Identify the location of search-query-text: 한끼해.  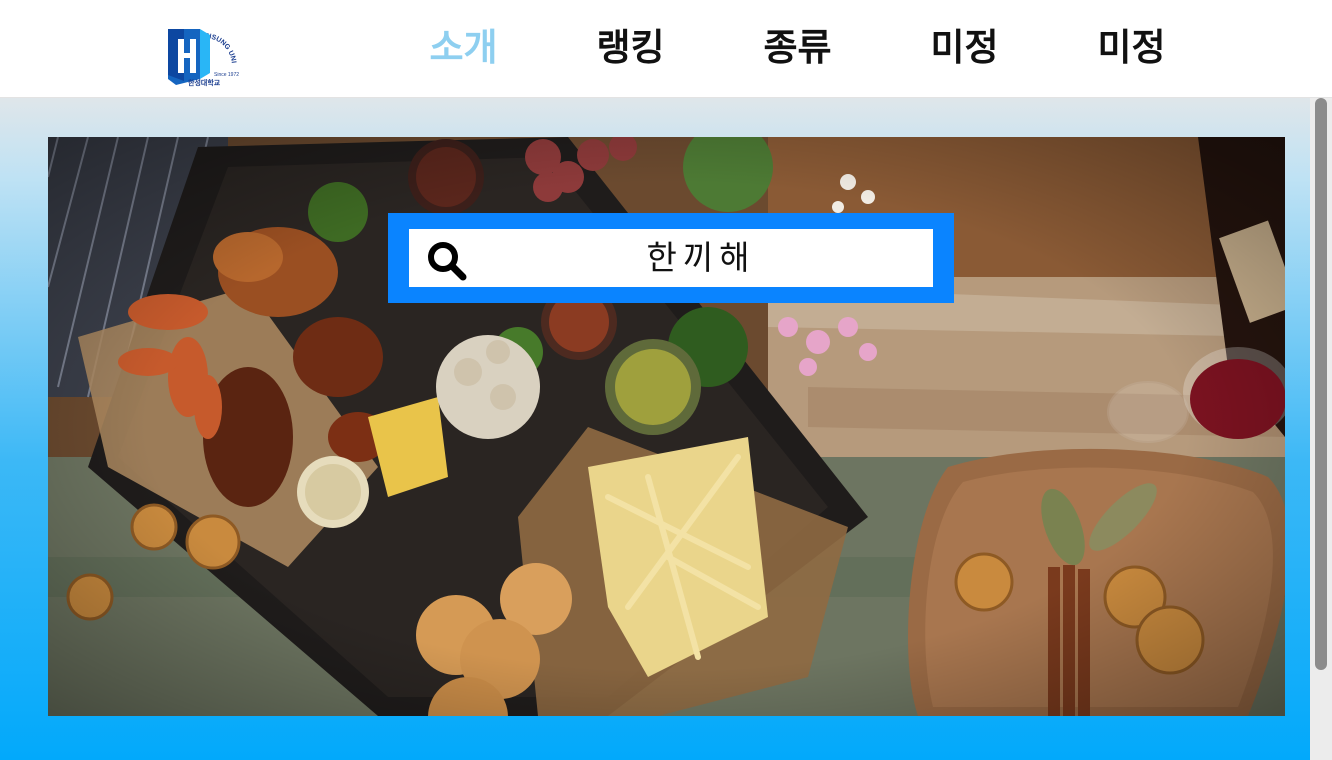
(701, 257).